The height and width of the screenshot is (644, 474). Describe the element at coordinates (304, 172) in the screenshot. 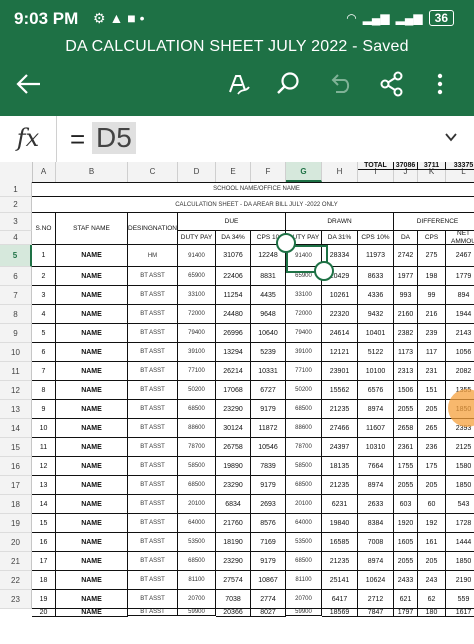

I see `column-header-g: G` at that location.